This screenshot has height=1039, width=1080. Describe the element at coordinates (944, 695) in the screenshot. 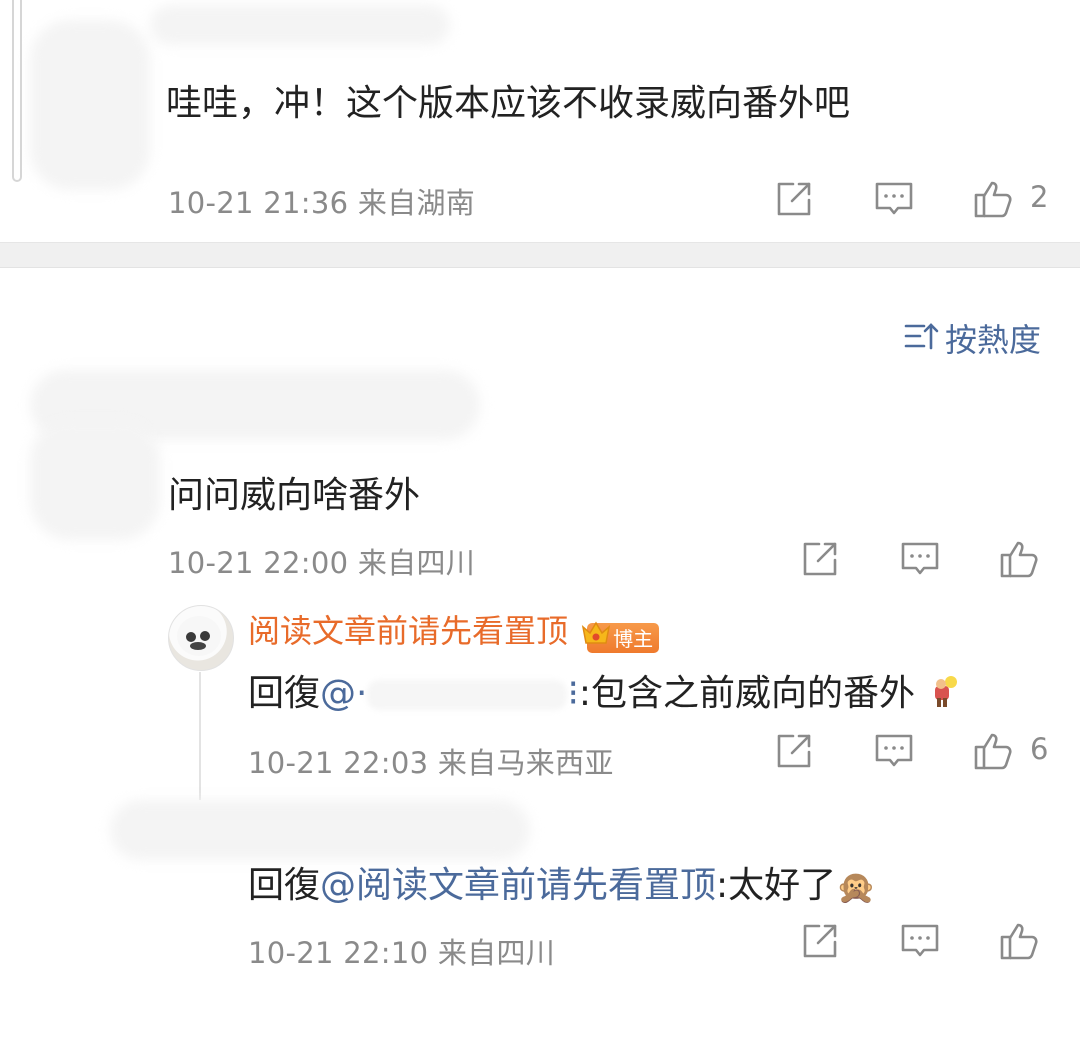

I see `idea-person-icon` at that location.